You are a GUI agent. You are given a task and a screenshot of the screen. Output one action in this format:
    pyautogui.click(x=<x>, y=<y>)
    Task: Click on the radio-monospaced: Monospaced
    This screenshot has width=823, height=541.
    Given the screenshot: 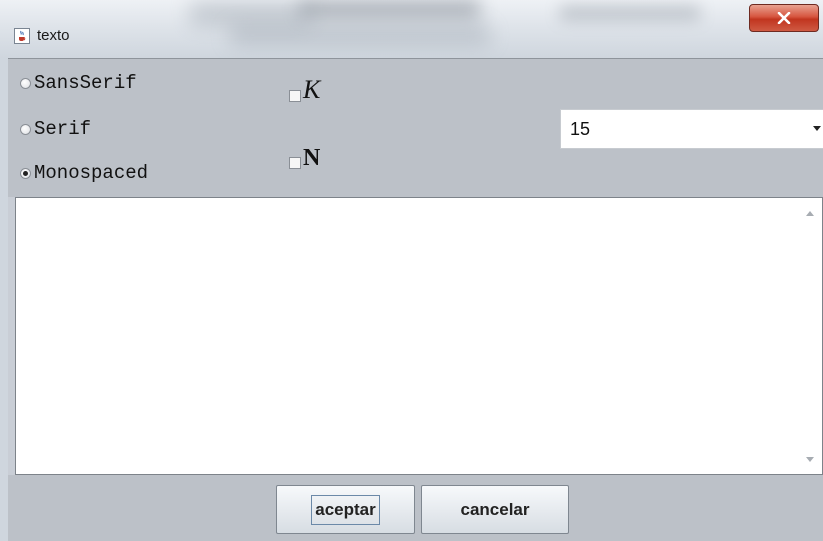 What is the action you would take?
    pyautogui.click(x=84, y=173)
    